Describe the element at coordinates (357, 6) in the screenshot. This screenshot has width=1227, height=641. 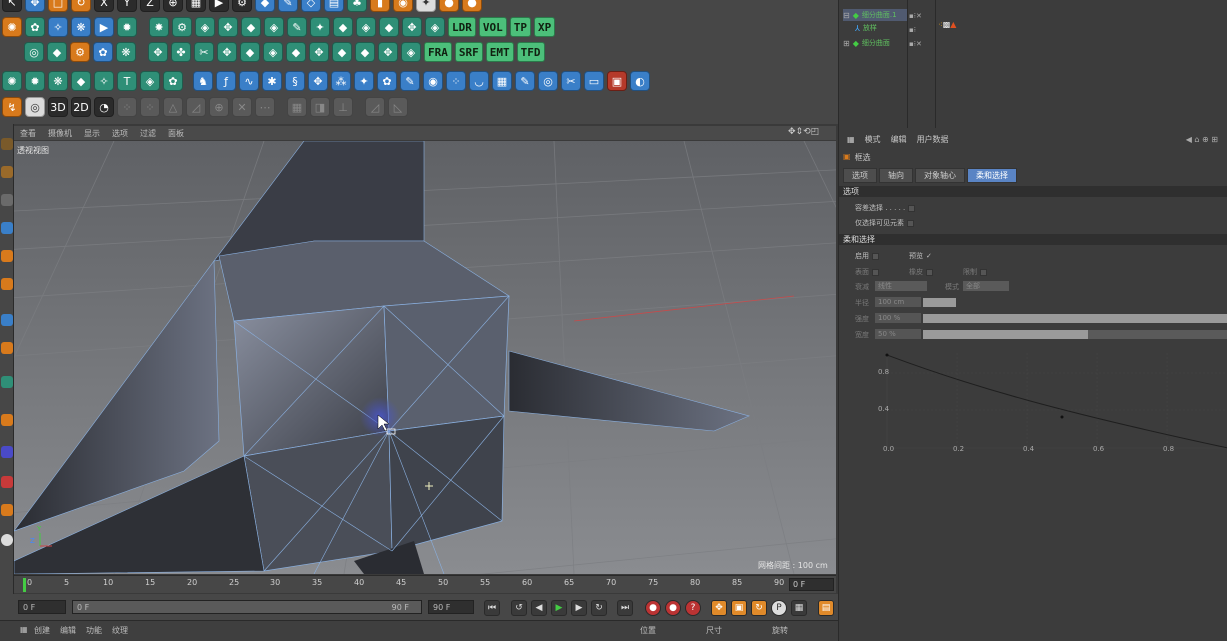
I see `bend-icon: ♣` at that location.